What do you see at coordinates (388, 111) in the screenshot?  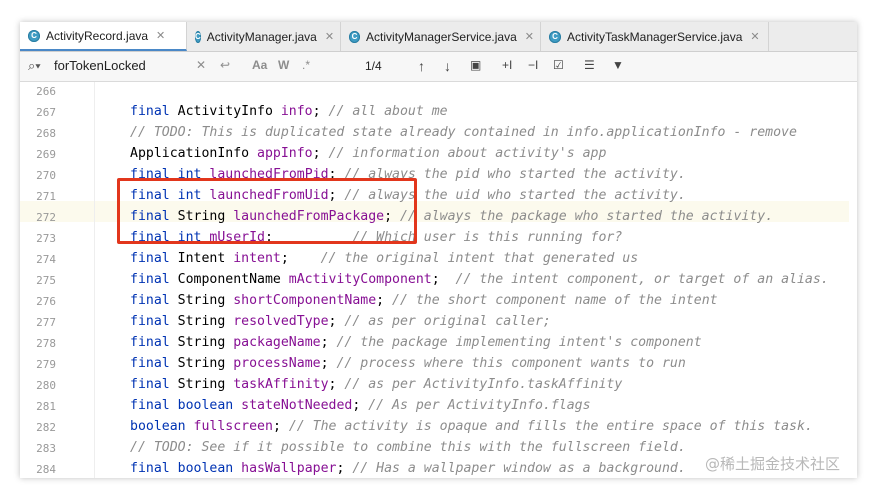 I see `comment: // all about me` at bounding box center [388, 111].